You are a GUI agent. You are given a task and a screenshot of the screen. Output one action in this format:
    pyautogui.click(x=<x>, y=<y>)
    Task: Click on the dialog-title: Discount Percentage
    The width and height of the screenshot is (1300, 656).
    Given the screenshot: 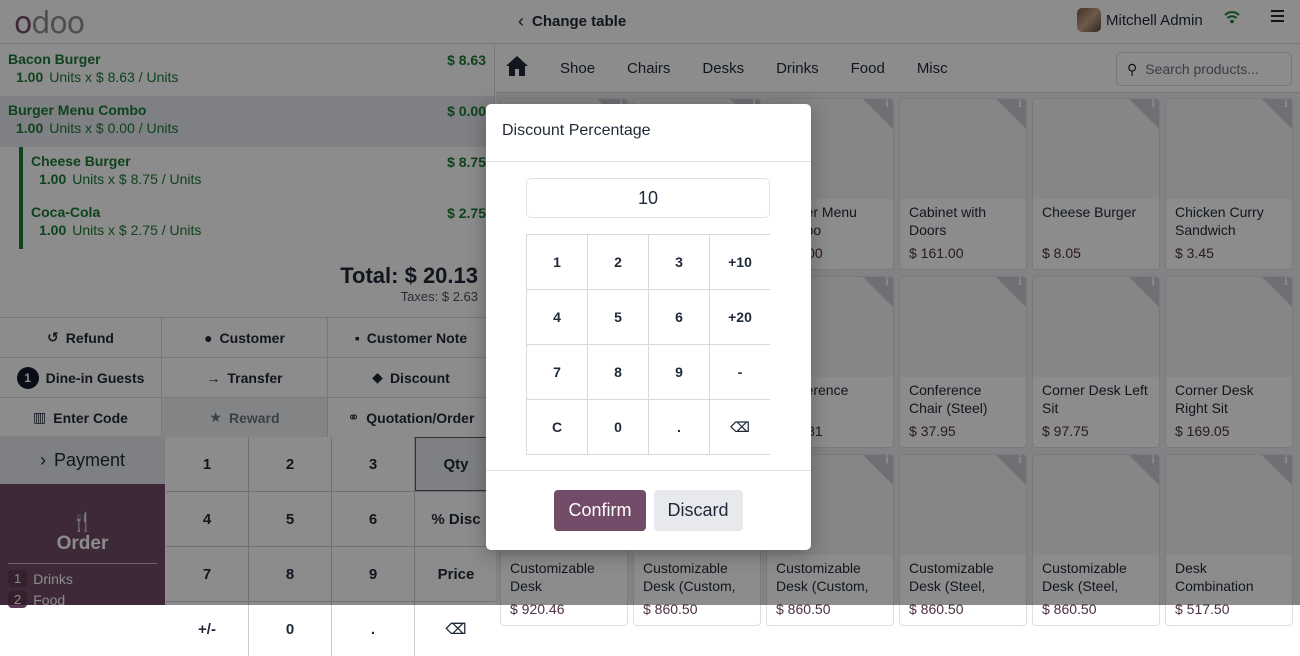 What is the action you would take?
    pyautogui.click(x=648, y=133)
    